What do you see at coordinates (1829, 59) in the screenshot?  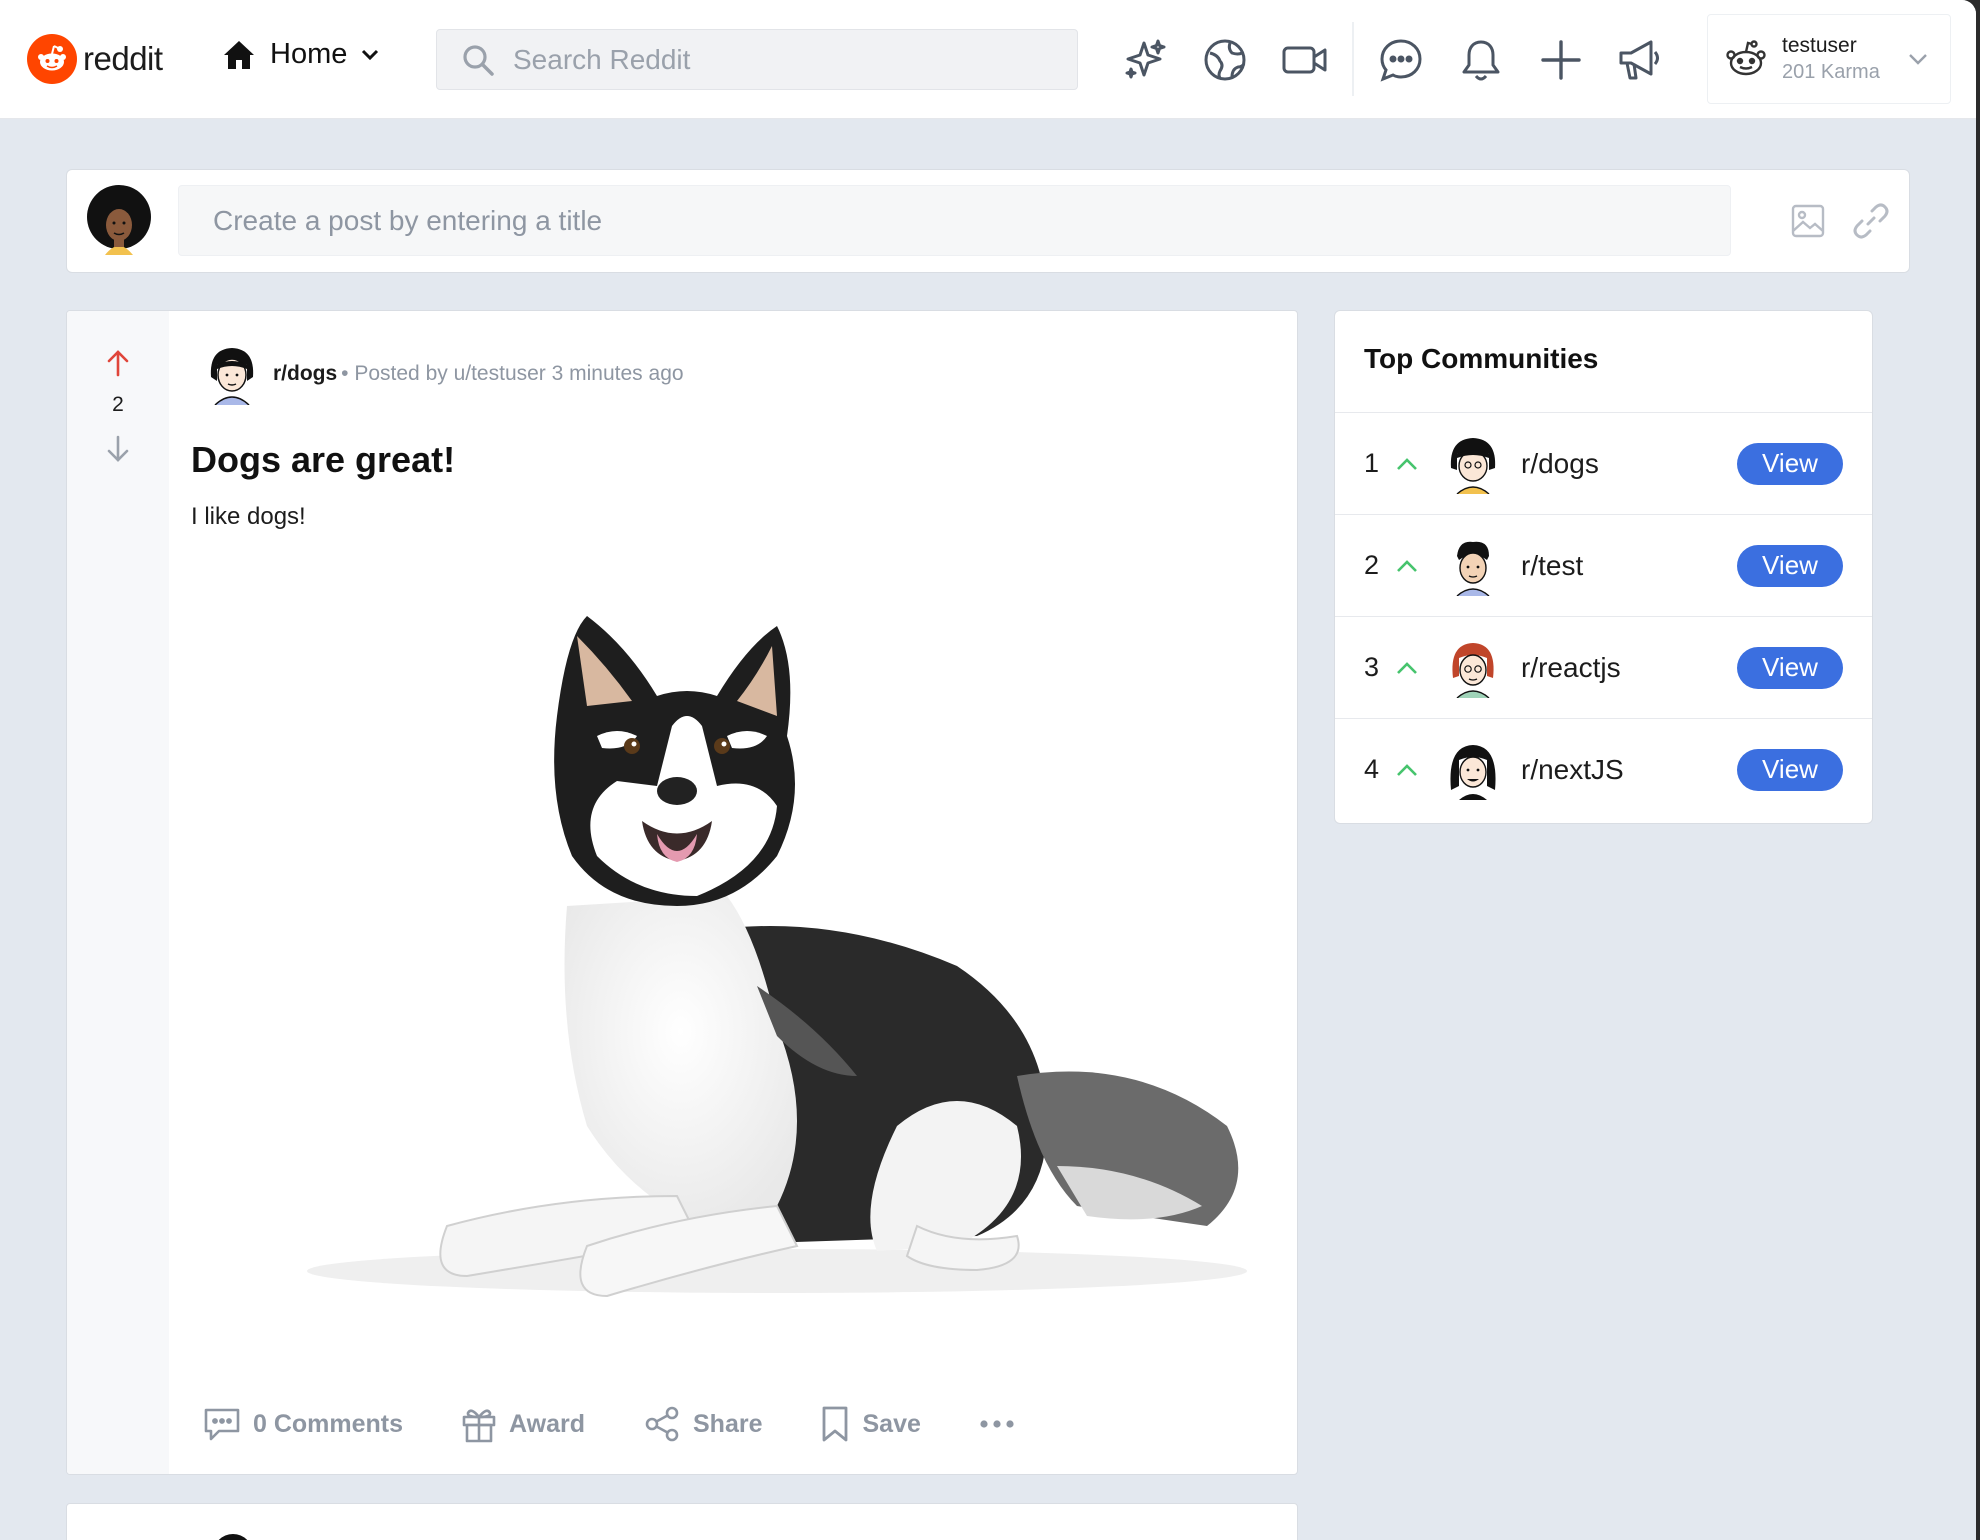 I see `user-menu: testuser 201 Karma` at bounding box center [1829, 59].